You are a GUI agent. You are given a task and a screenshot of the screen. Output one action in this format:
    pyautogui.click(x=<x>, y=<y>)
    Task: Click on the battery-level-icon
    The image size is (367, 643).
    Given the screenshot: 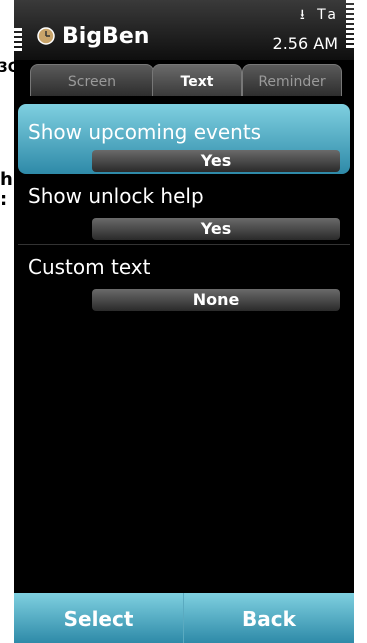 What is the action you would take?
    pyautogui.click(x=350, y=27)
    